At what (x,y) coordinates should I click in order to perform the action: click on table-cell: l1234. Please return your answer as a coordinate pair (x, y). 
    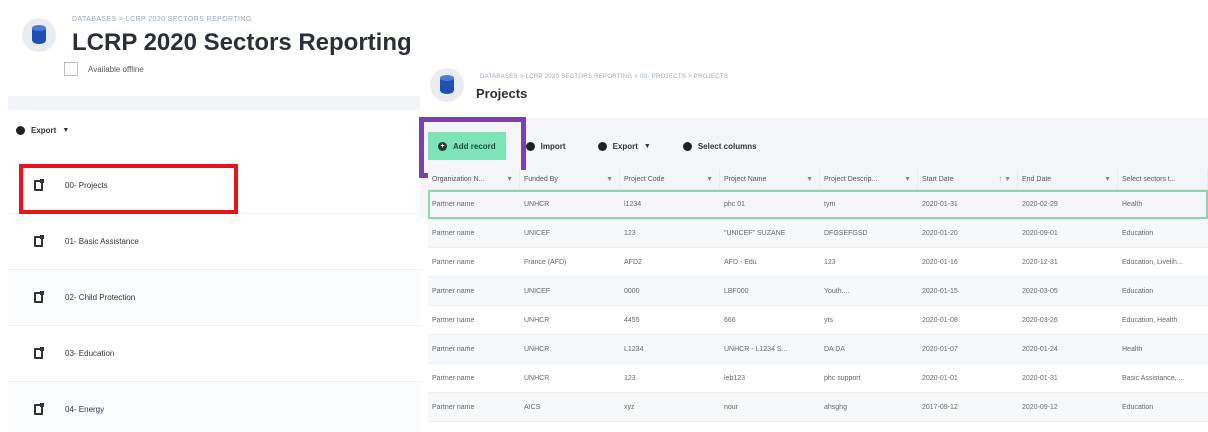
    Looking at the image, I should click on (670, 204).